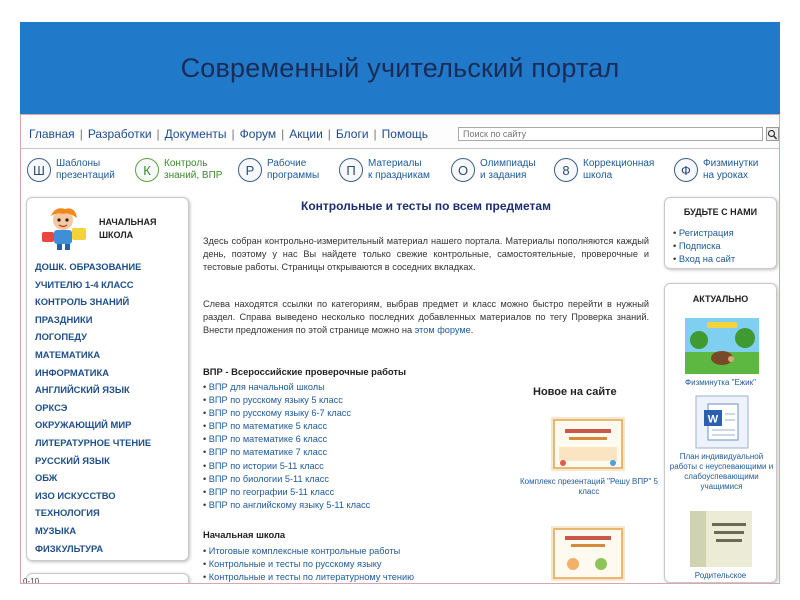  I want to click on category-label: к праздникам, so click(399, 175).